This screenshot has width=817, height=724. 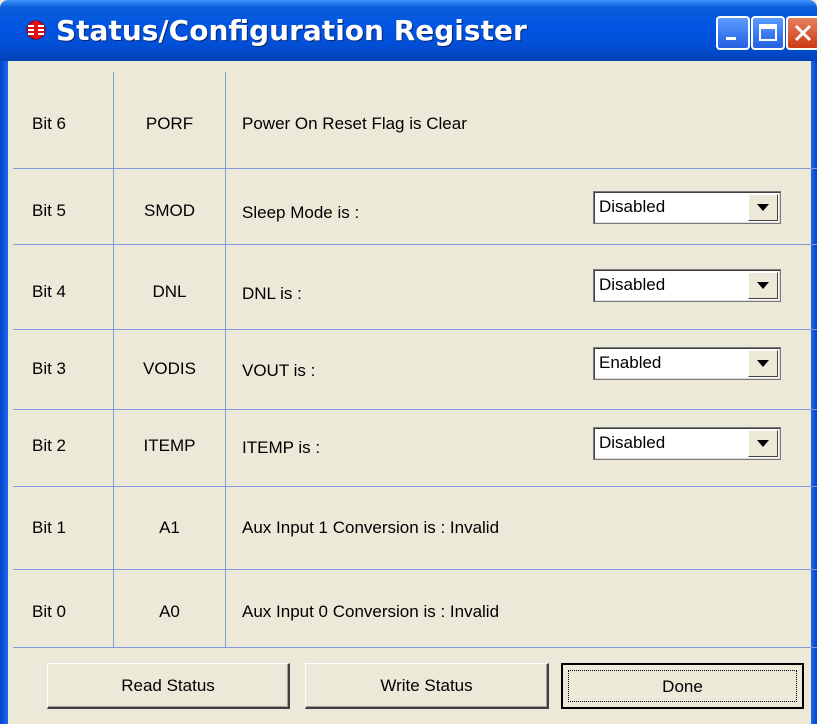 What do you see at coordinates (169, 291) in the screenshot?
I see `register-name: DNL` at bounding box center [169, 291].